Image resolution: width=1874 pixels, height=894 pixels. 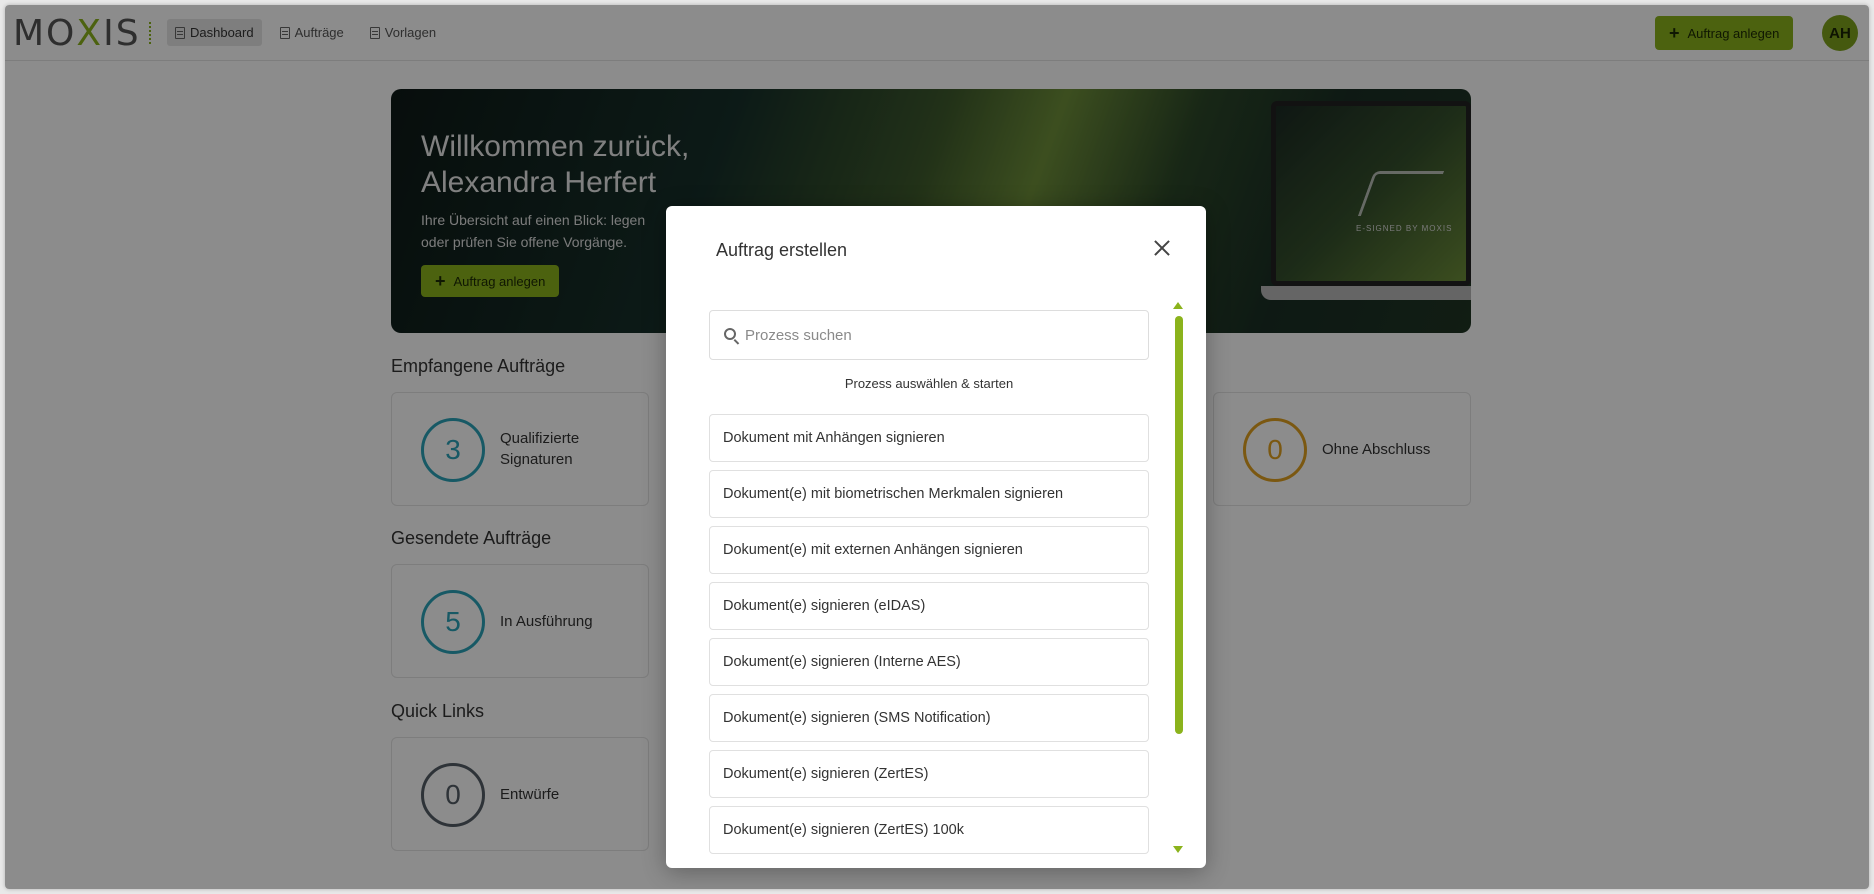 What do you see at coordinates (782, 250) in the screenshot?
I see `modal-title: Auftrag erstellen` at bounding box center [782, 250].